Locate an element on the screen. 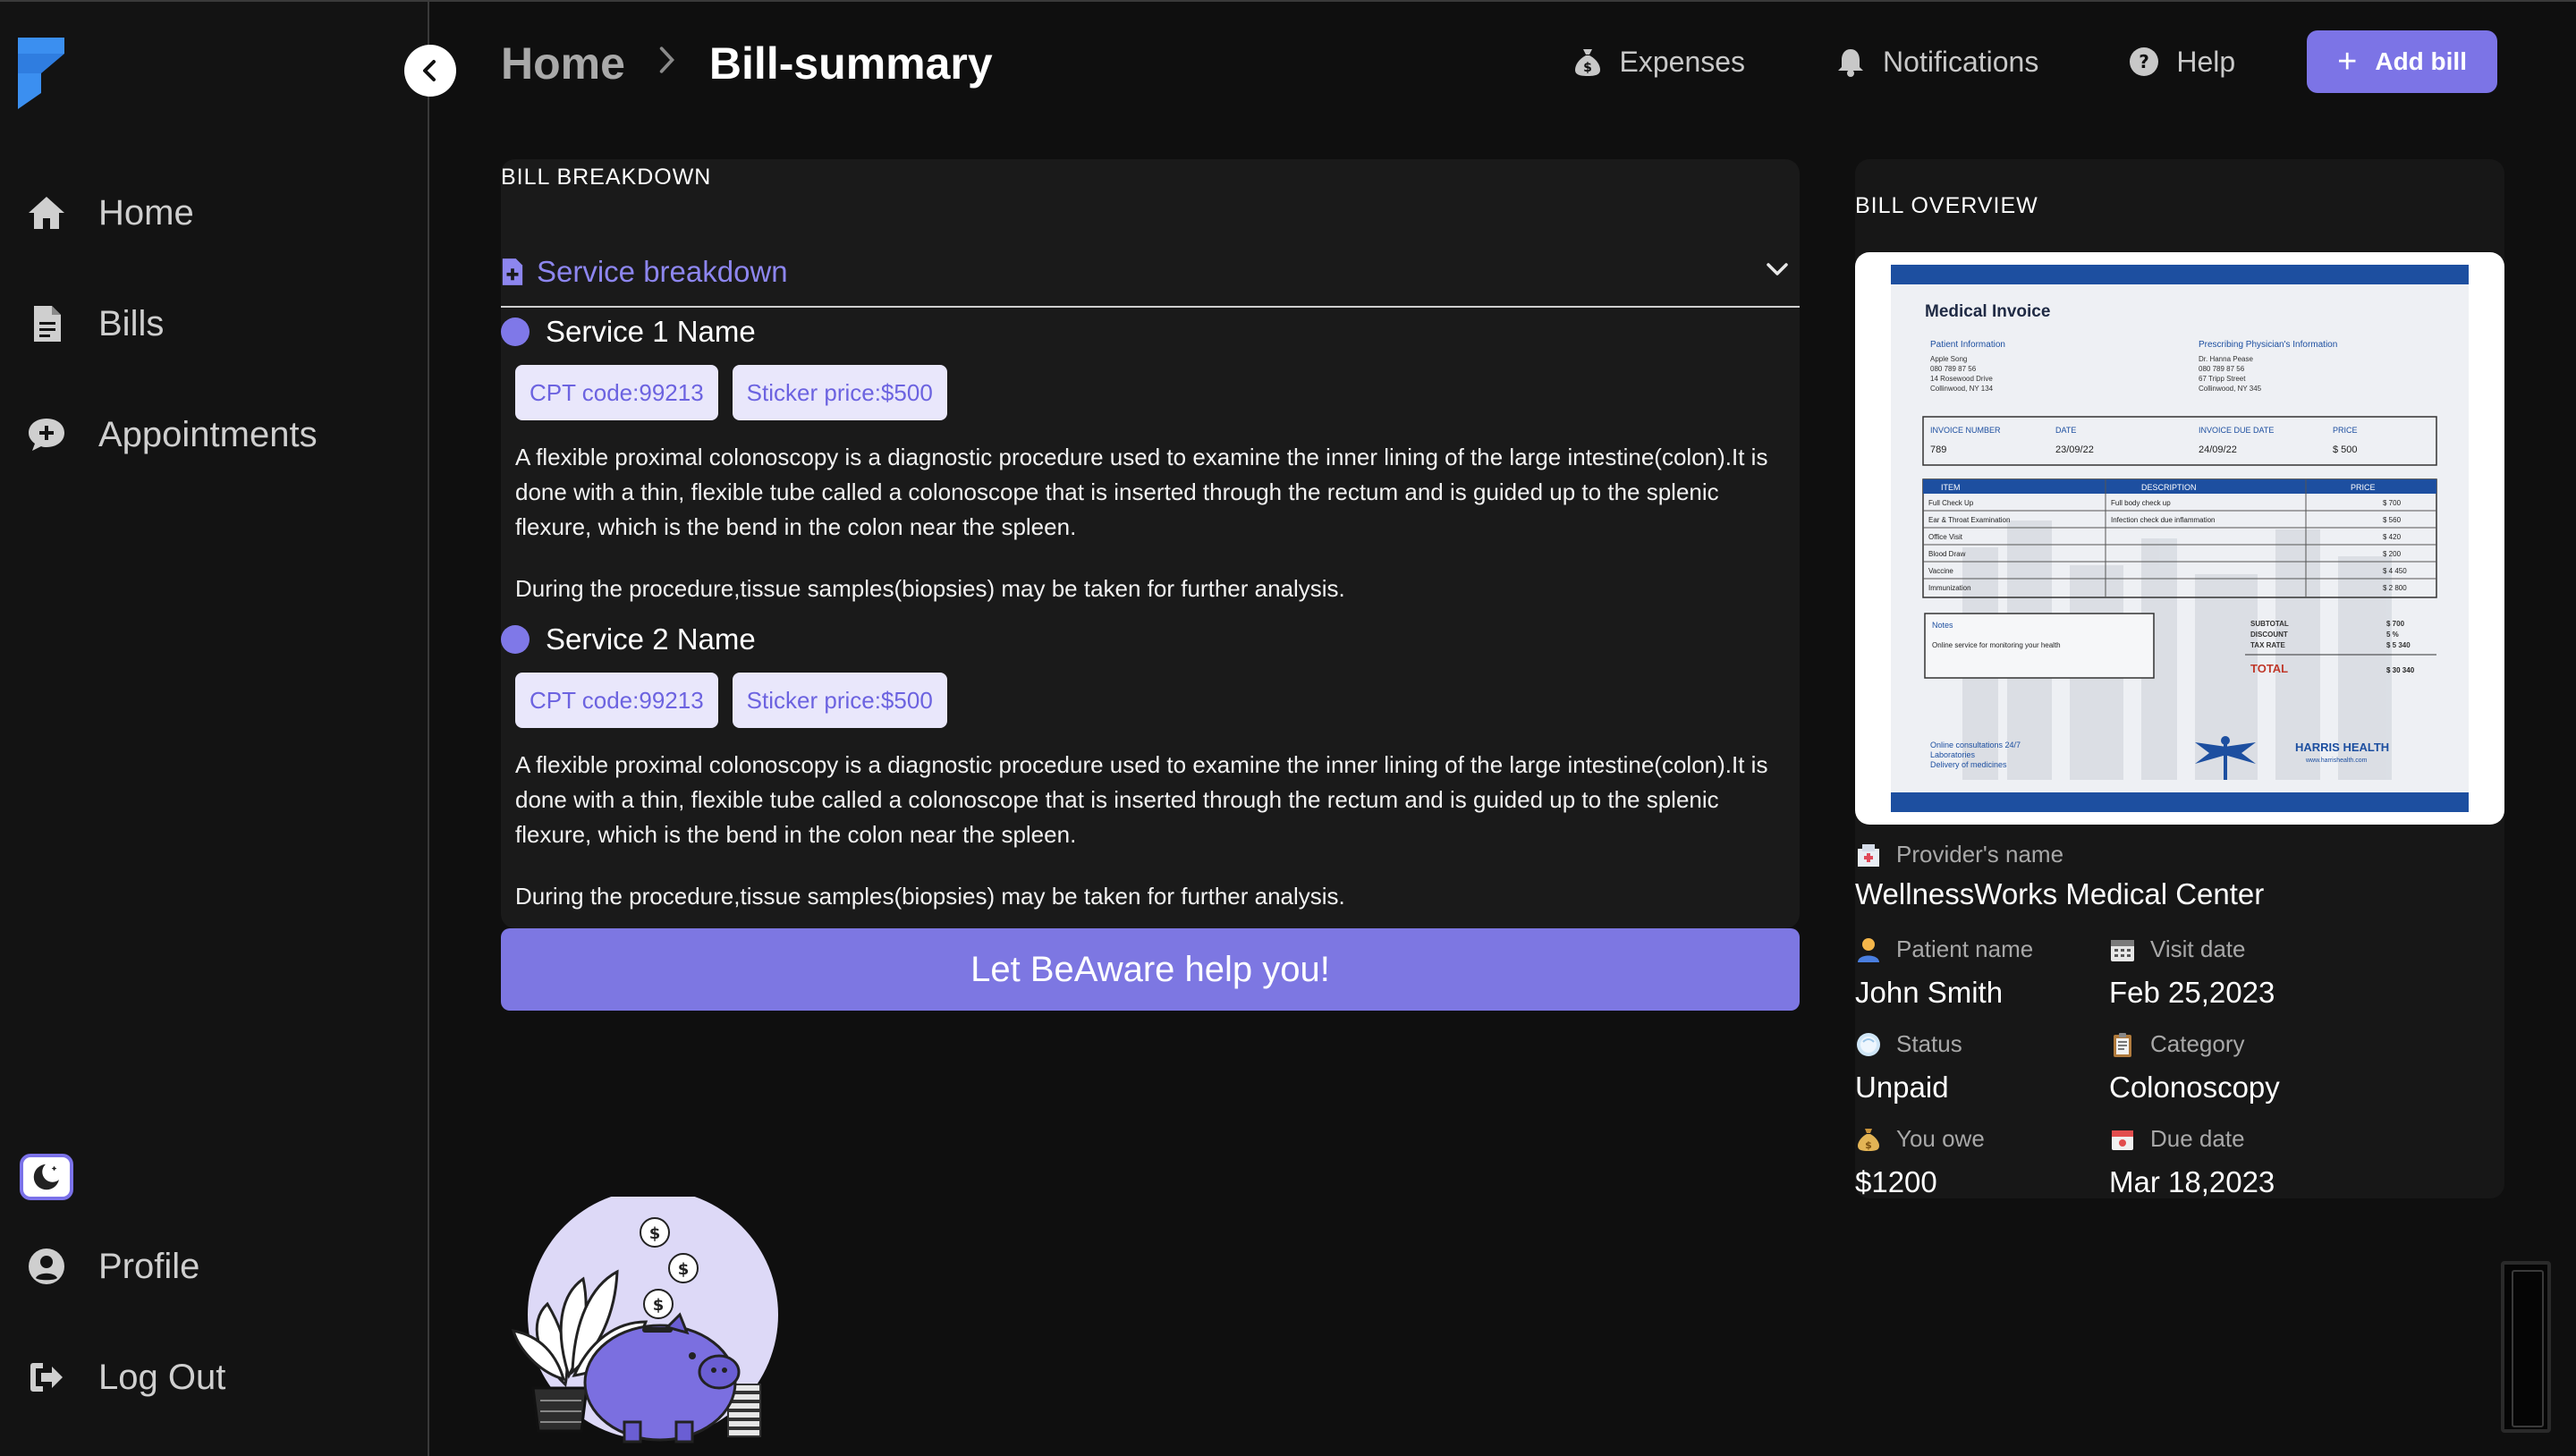  invoice-text: $ 30 340 is located at coordinates (2400, 670).